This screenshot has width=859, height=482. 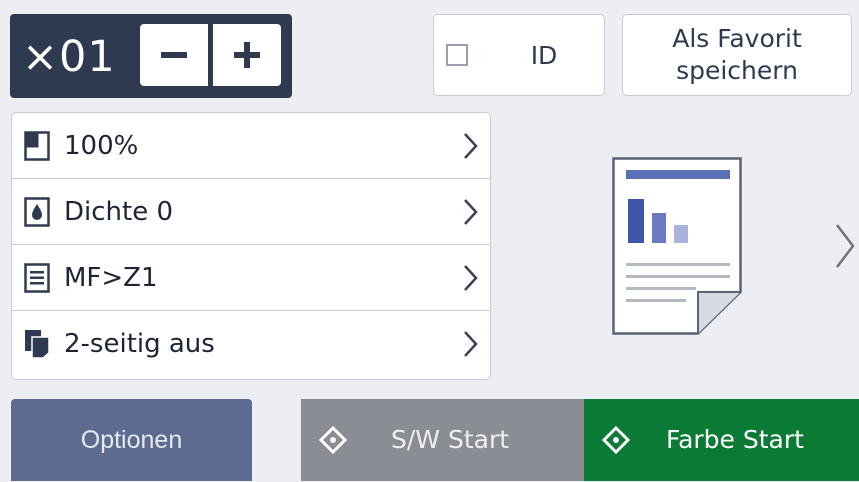 I want to click on setting-row-enlarge: 100%, so click(x=251, y=146).